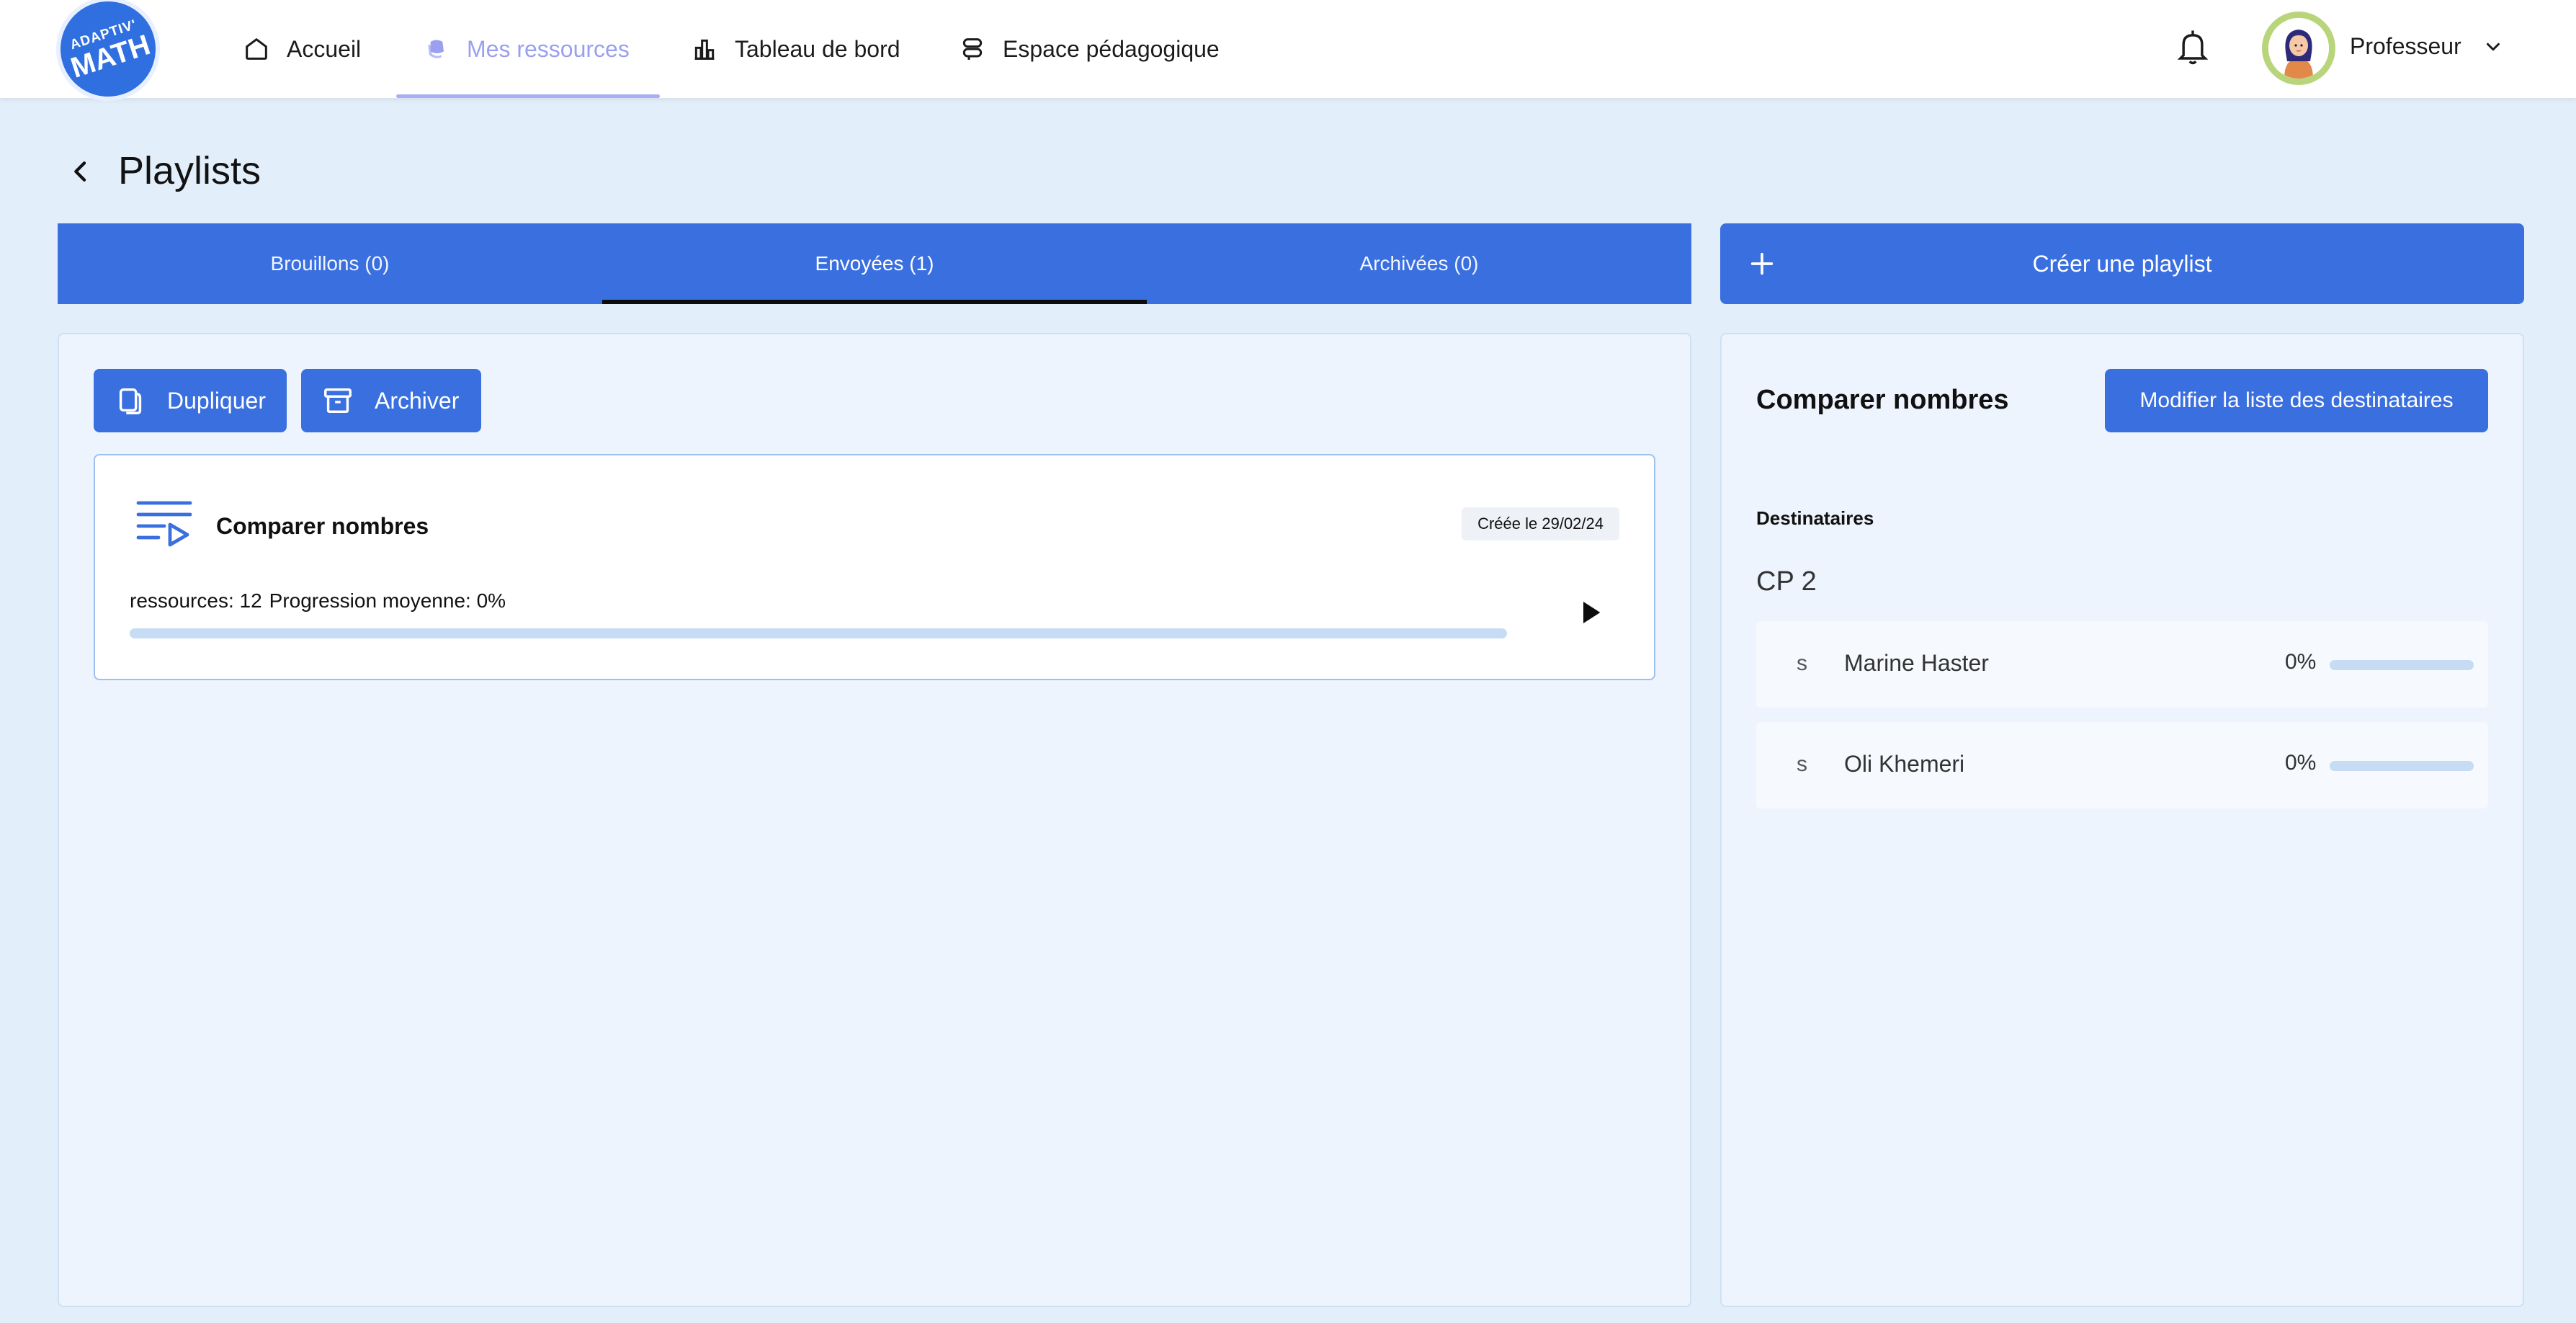 This screenshot has width=2576, height=1323. I want to click on nav-item-mes-ressources: Mes ressources, so click(526, 49).